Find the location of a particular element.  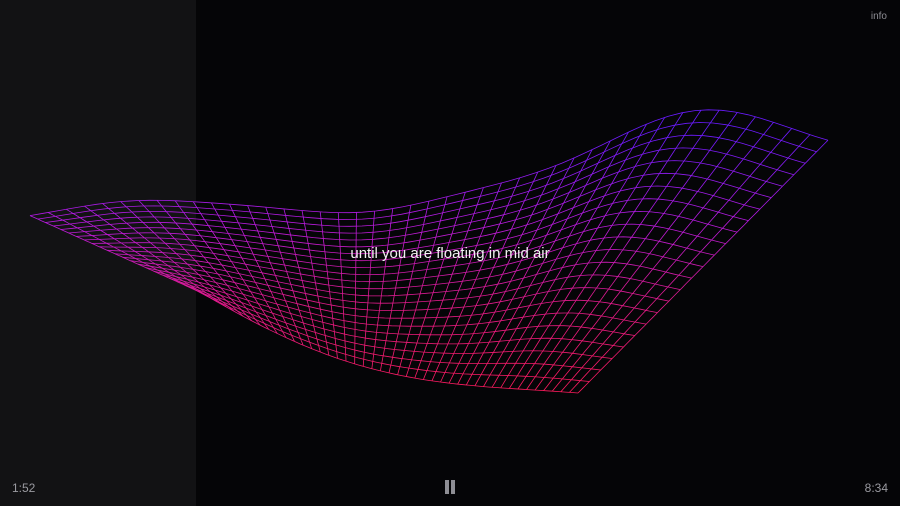

pause-icon is located at coordinates (447, 487).